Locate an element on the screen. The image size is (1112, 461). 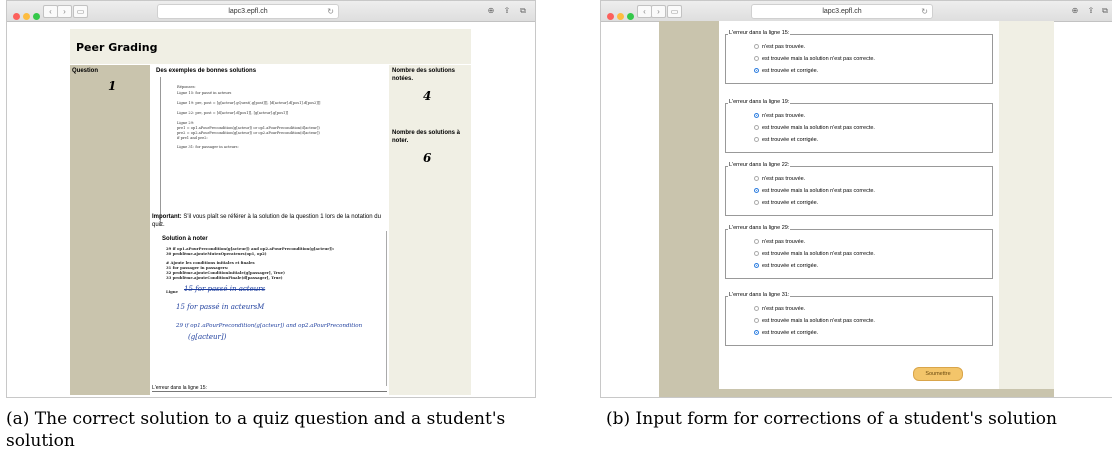
code-line: Ligne 29: is located at coordinates (186, 123).